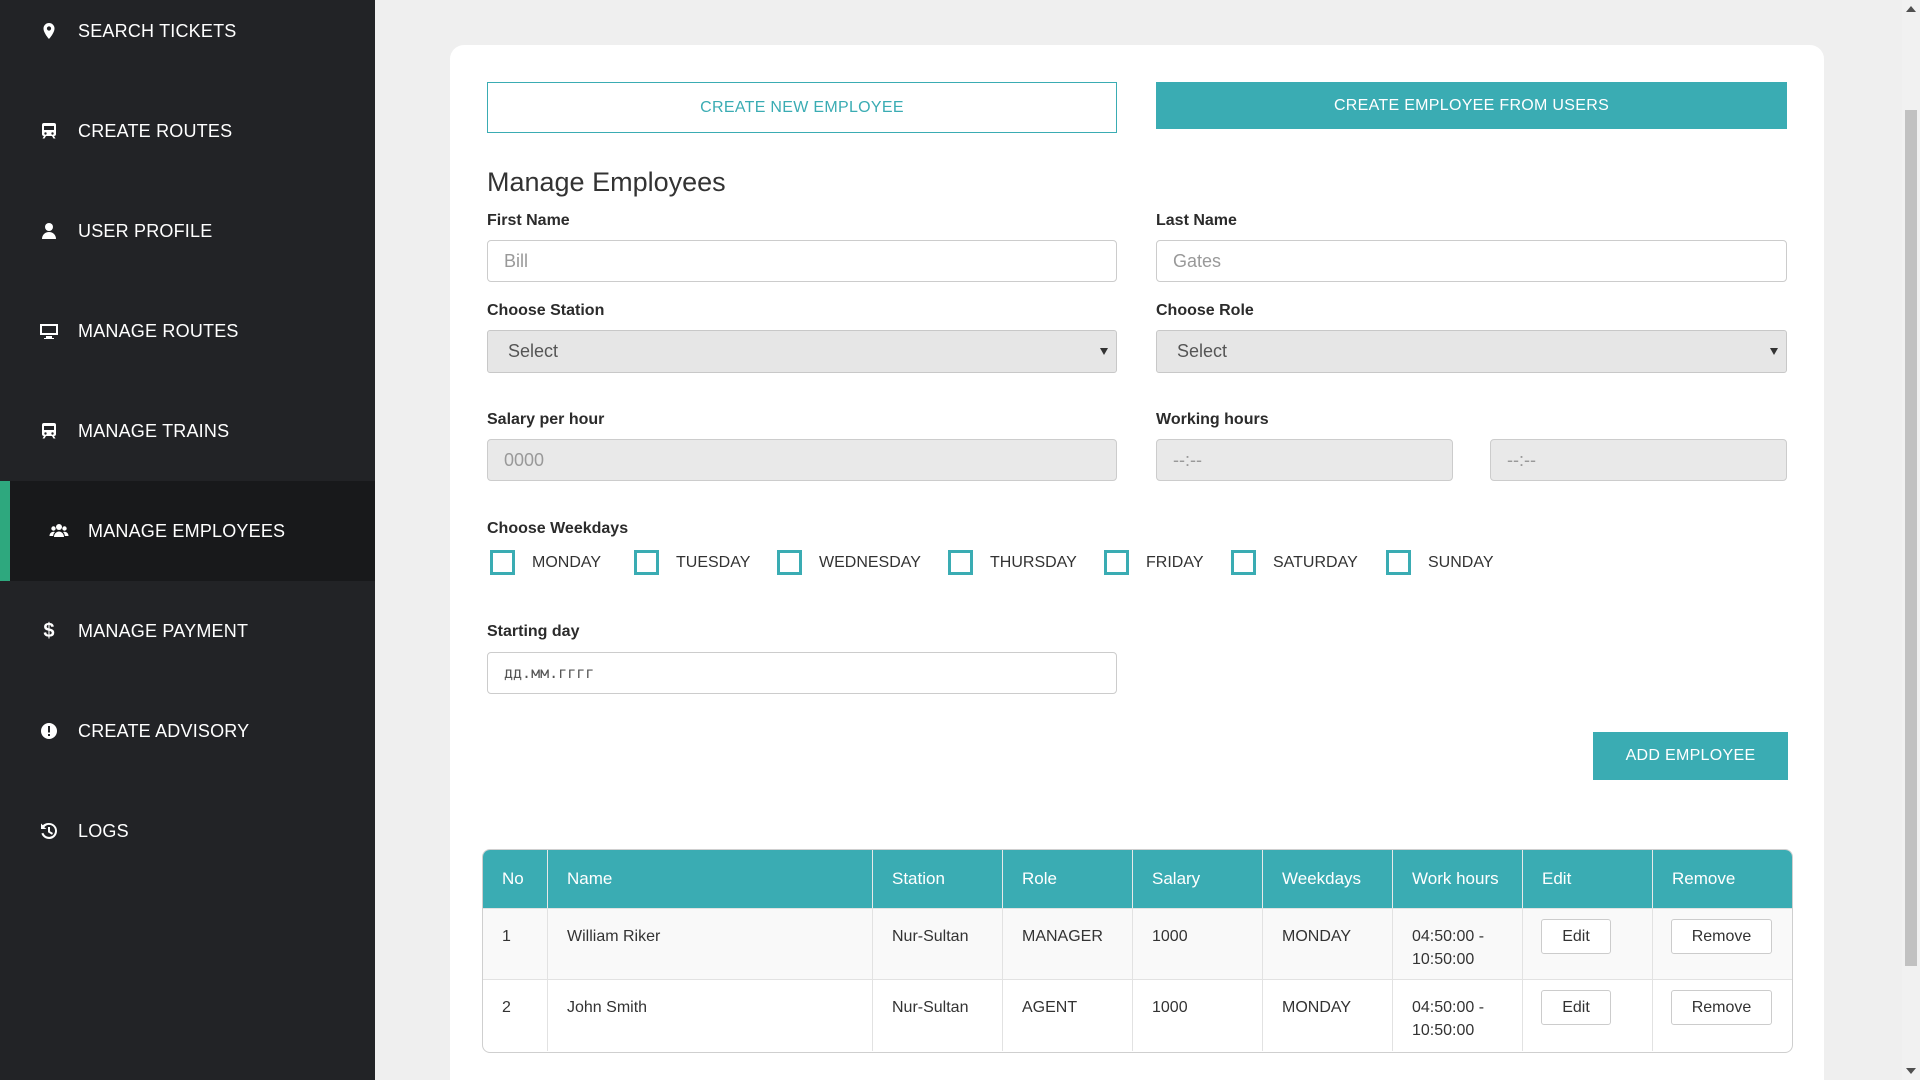 Image resolution: width=1920 pixels, height=1080 pixels. I want to click on role-label: Choose Role, so click(1205, 310).